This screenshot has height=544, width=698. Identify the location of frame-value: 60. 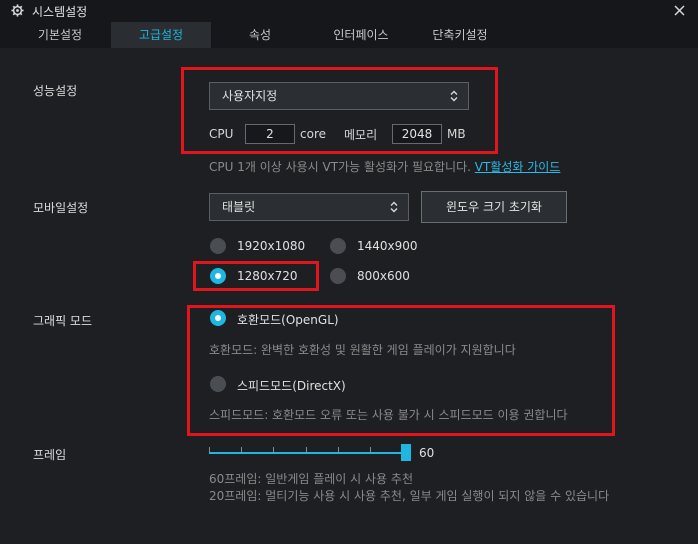
(427, 453).